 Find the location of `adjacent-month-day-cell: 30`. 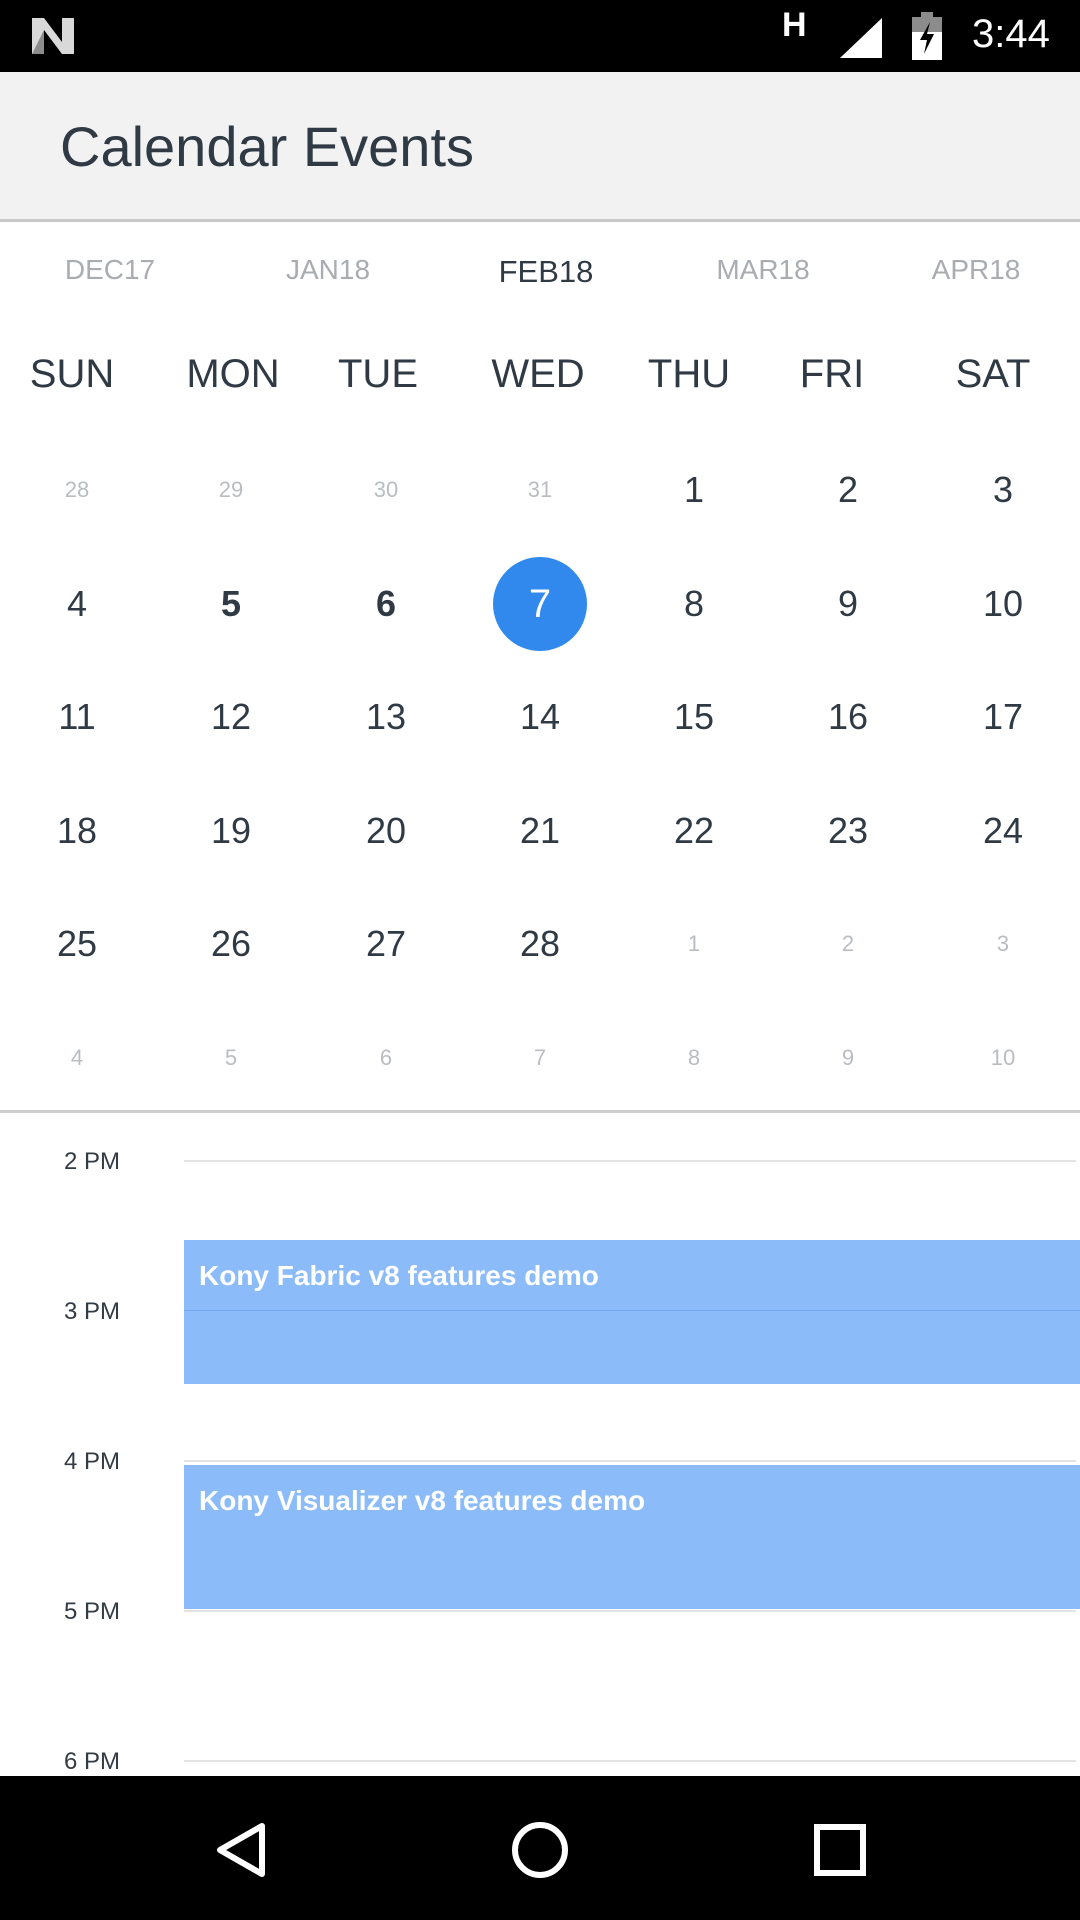

adjacent-month-day-cell: 30 is located at coordinates (386, 490).